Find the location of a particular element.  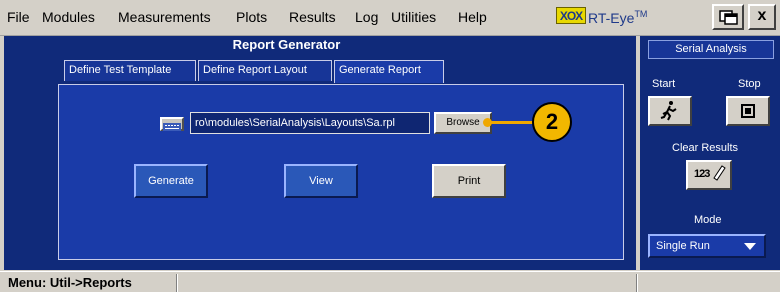

restore-window-button is located at coordinates (728, 17).